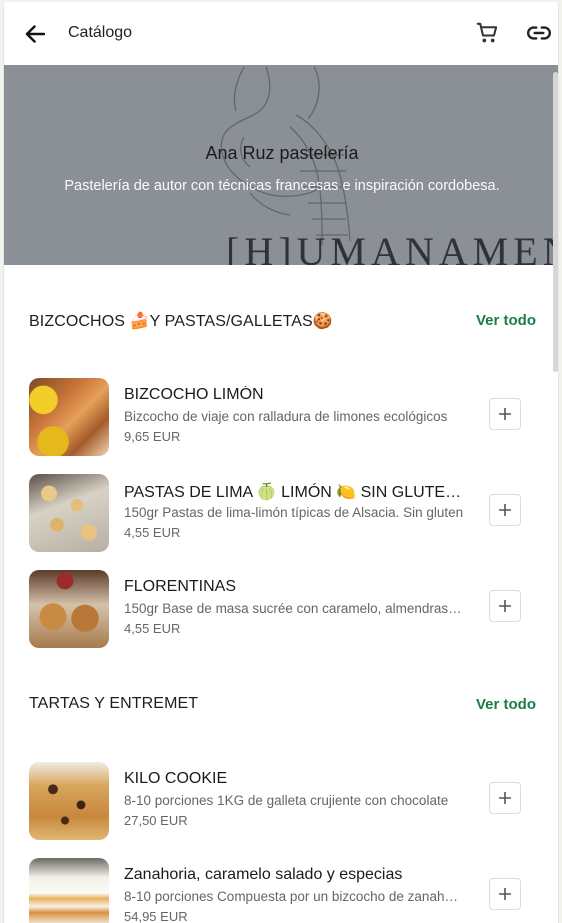  I want to click on product-price: 9,65 EUR, so click(152, 436).